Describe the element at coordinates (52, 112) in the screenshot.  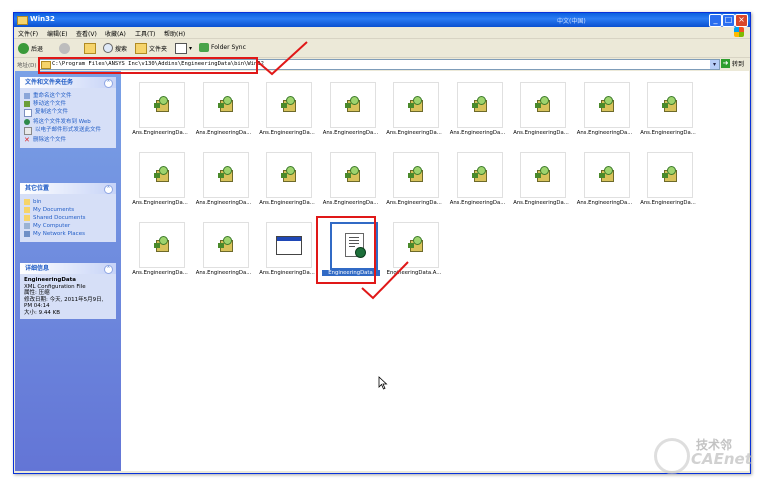
I see `task-label: 复制这个文件` at that location.